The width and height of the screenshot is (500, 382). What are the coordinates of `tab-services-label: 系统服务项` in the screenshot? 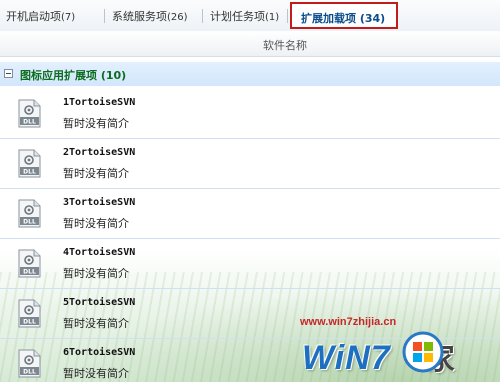 It's located at (139, 16).